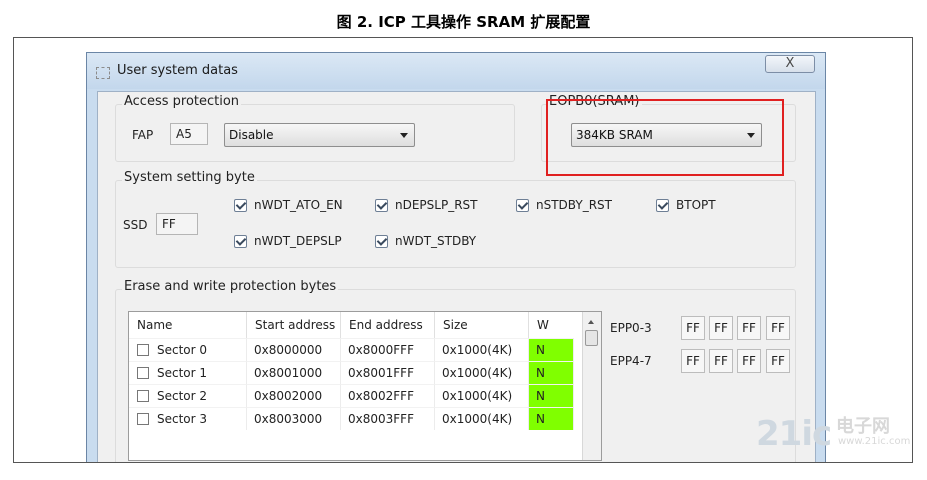  Describe the element at coordinates (833, 433) in the screenshot. I see `site-watermark: 21ic 电子网 www.21ic.com` at that location.